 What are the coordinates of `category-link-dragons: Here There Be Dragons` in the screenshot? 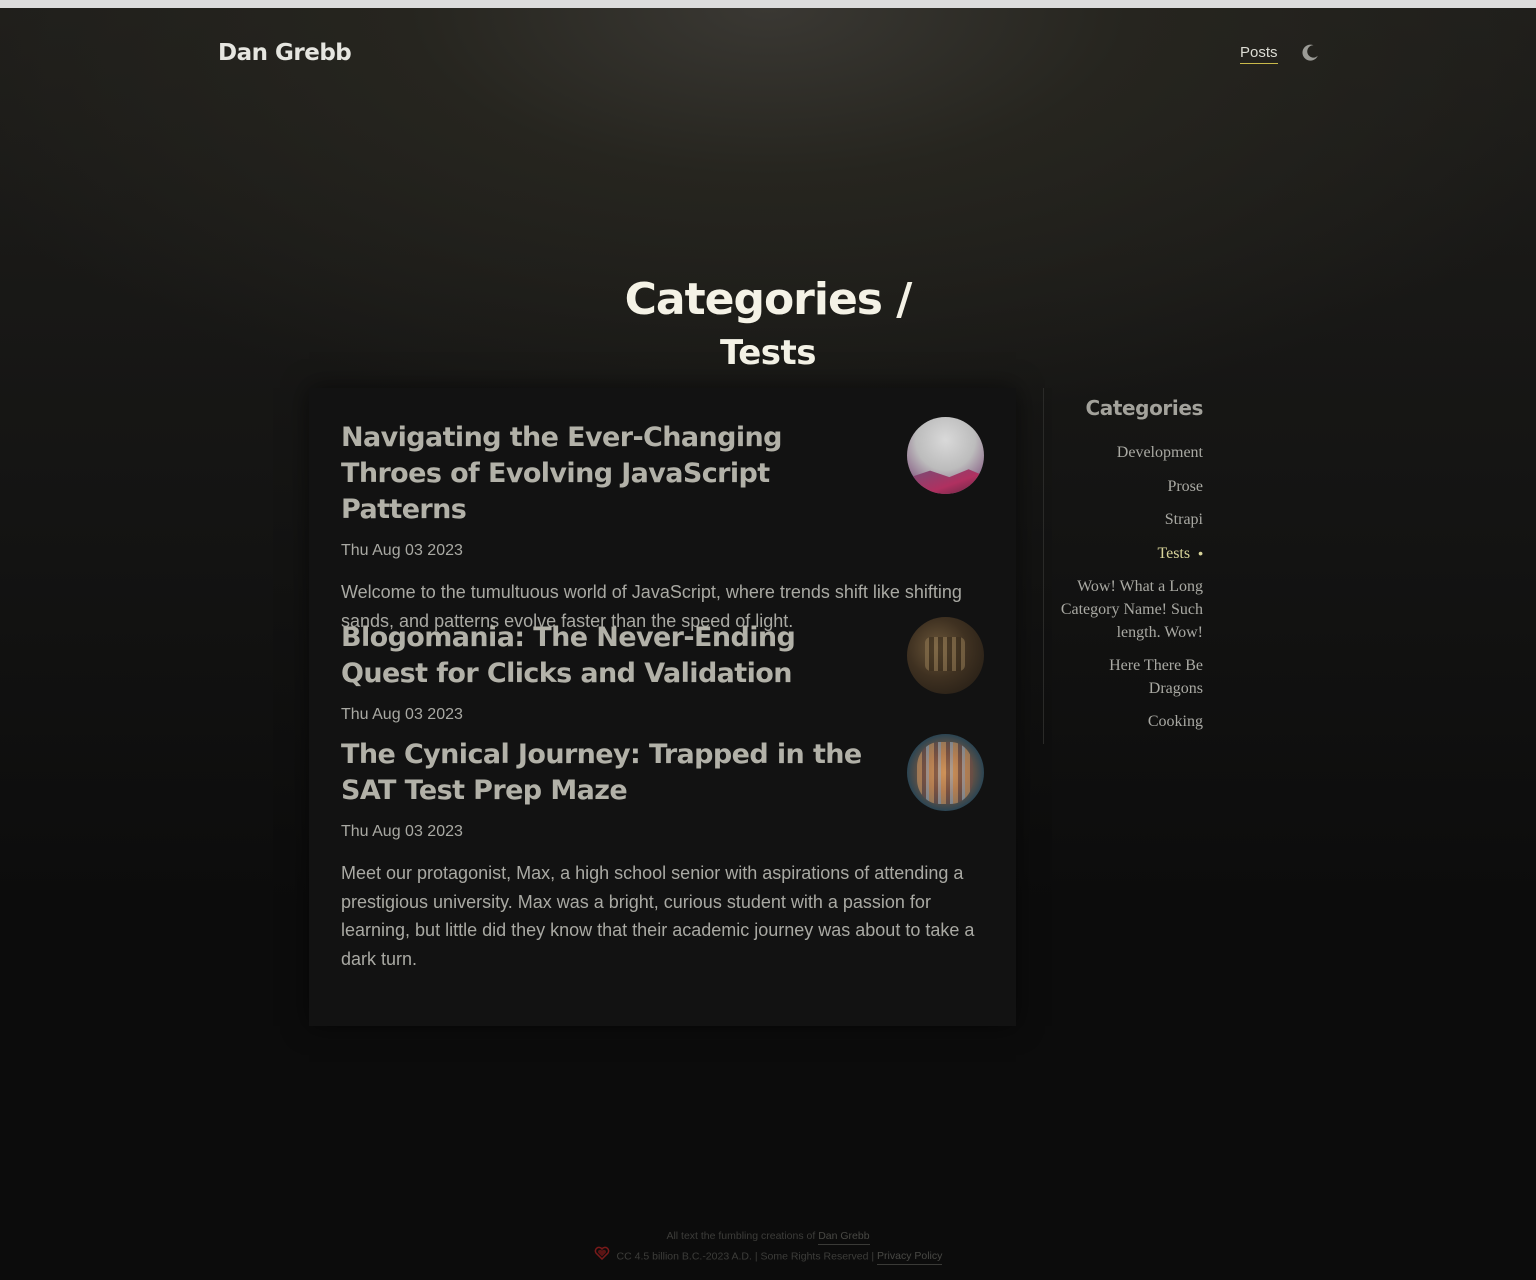 It's located at (1156, 677).